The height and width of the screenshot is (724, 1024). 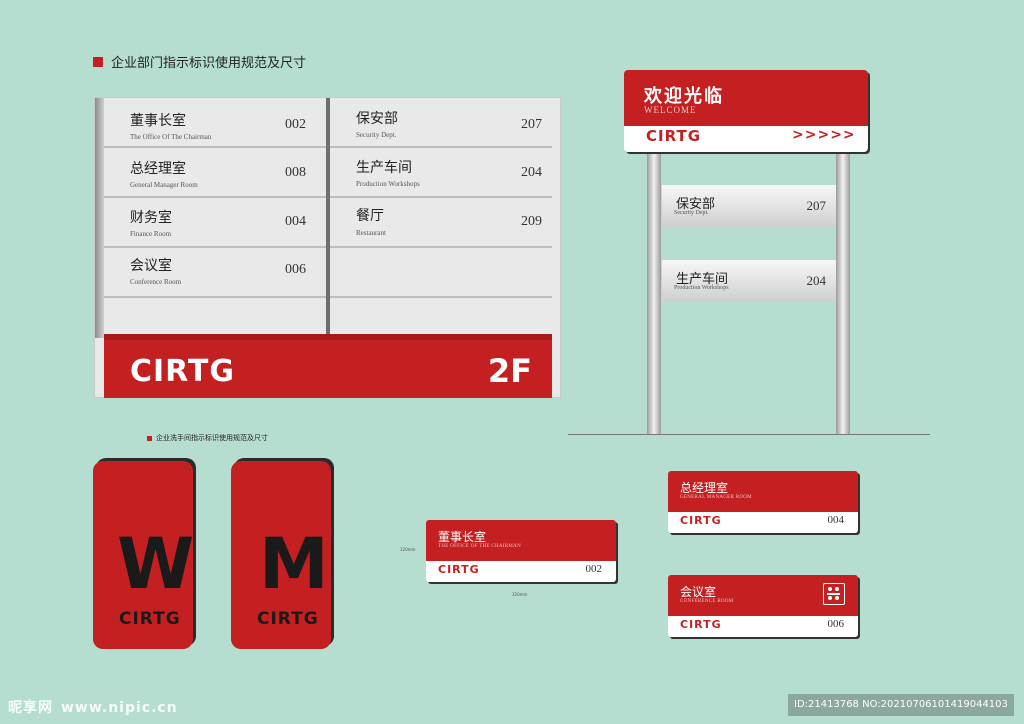 I want to click on room-name-en: Conference Room, so click(x=156, y=282).